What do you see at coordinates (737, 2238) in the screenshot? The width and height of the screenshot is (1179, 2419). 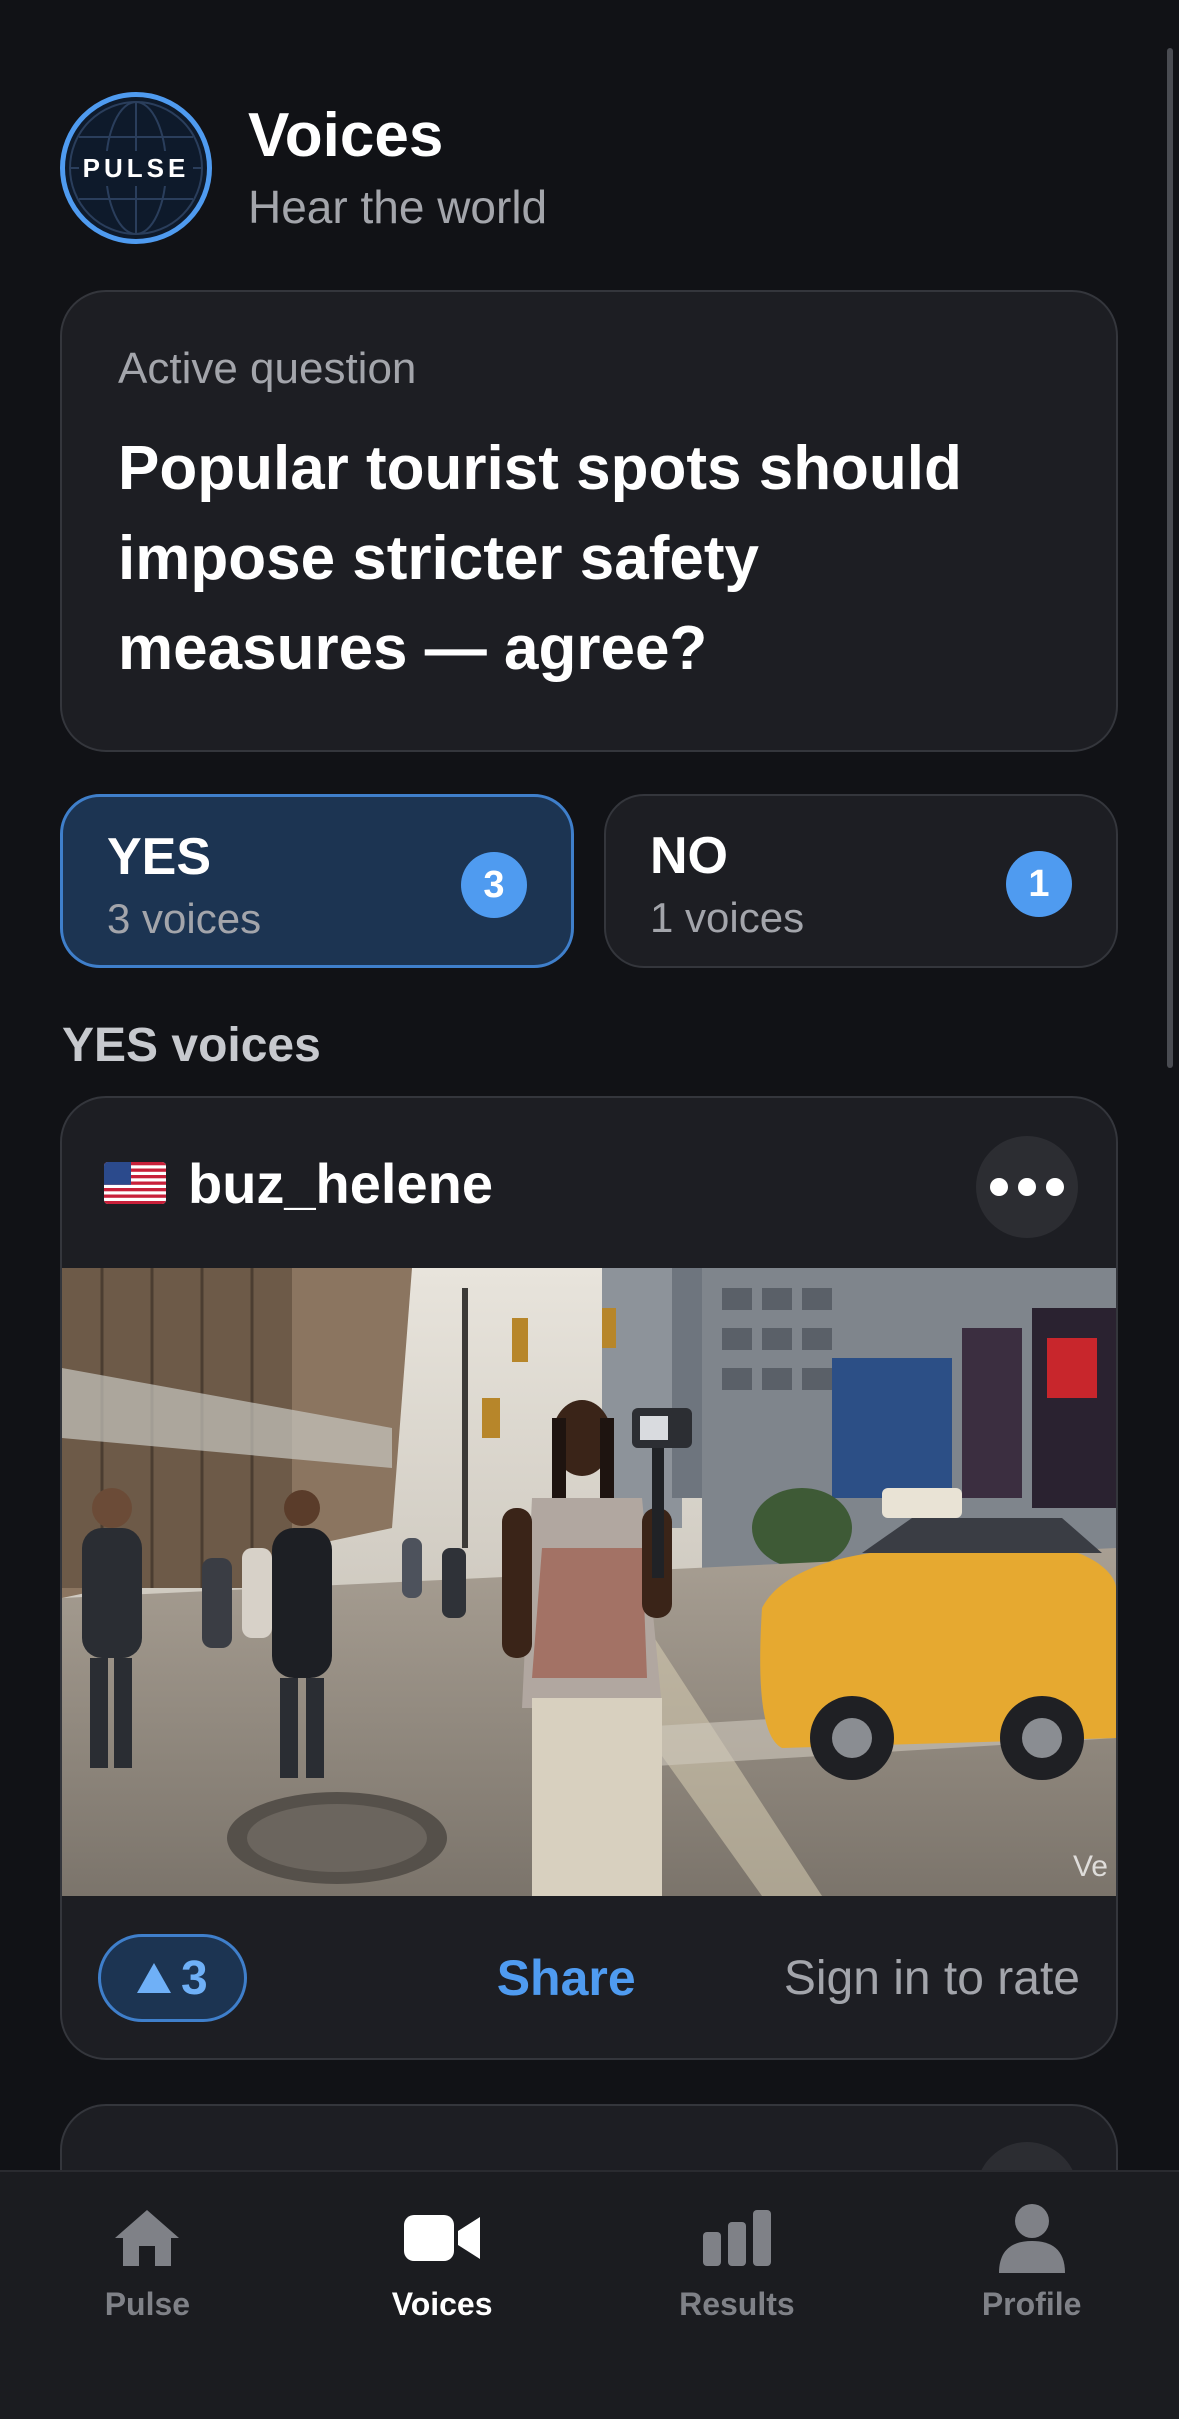 I see `bar-chart-icon` at bounding box center [737, 2238].